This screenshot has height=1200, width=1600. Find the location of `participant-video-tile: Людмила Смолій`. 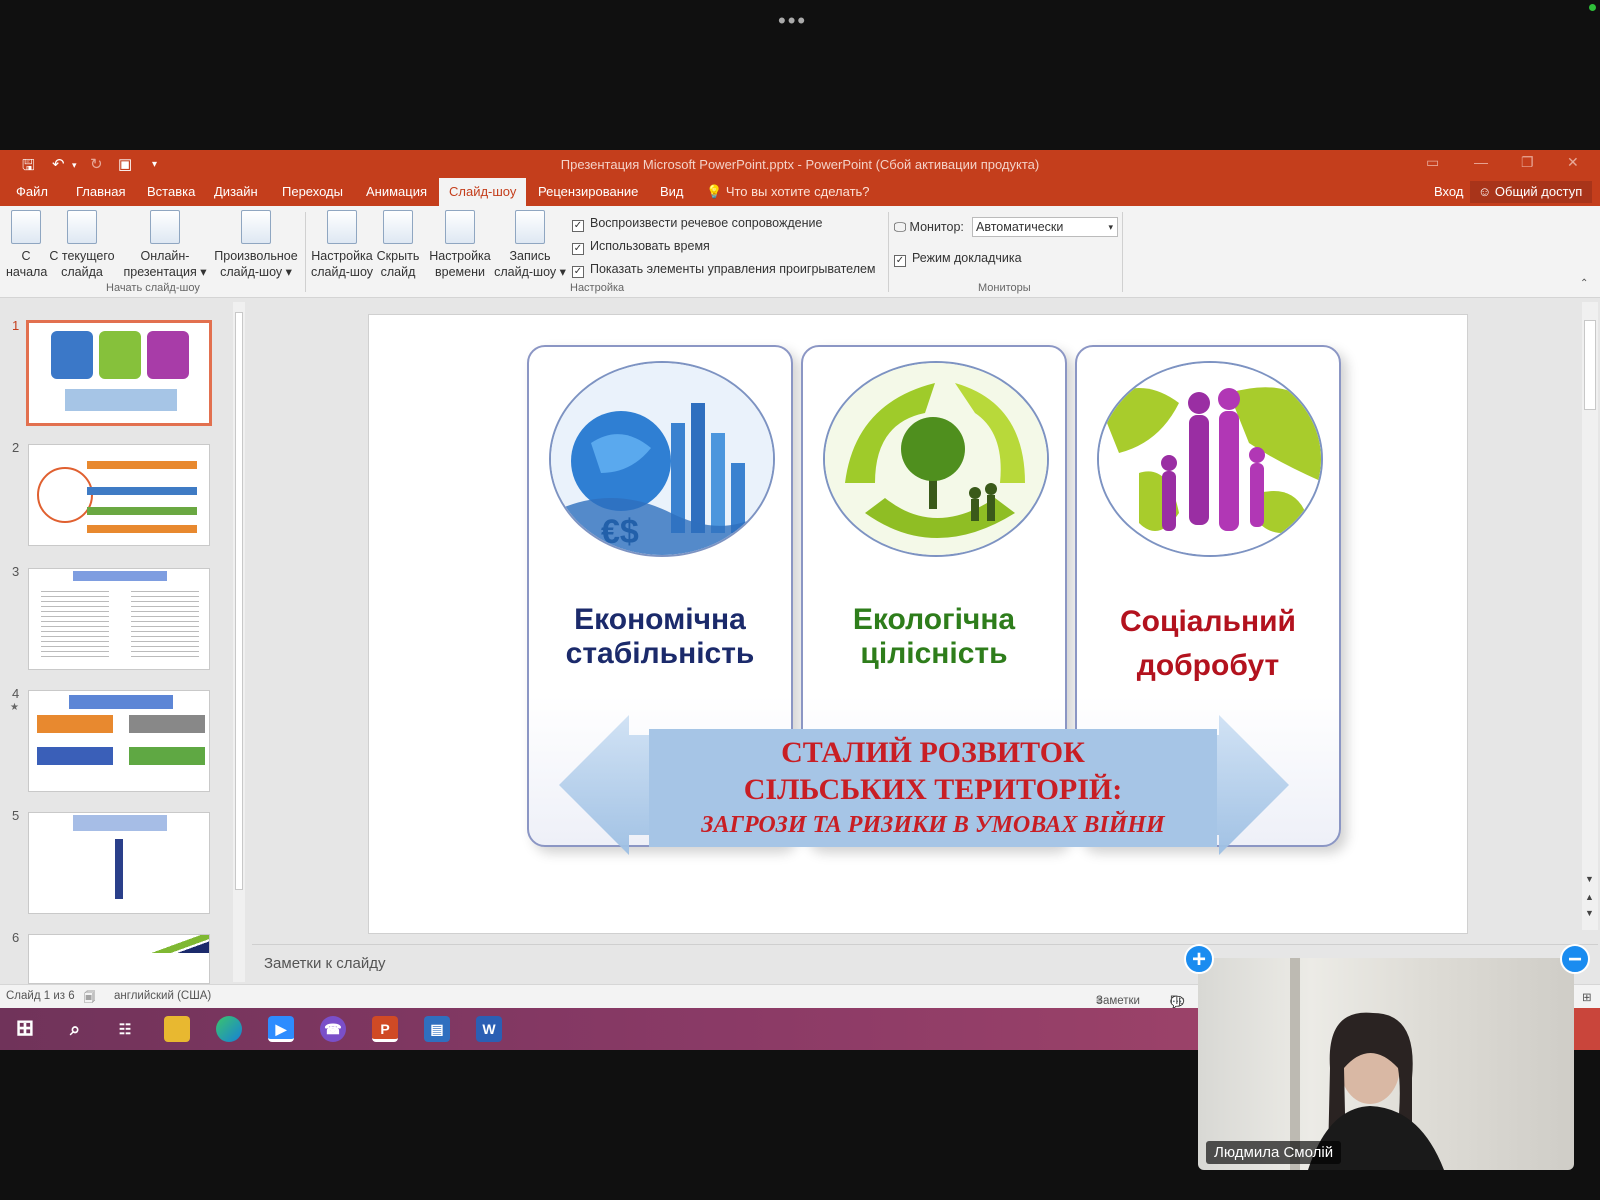

participant-video-tile: Людмила Смолій is located at coordinates (1386, 1064).